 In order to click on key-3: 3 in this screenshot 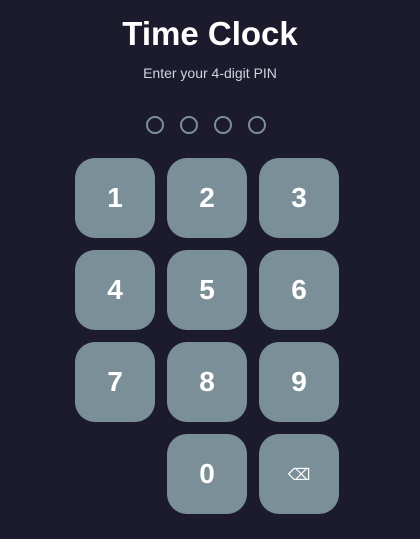, I will do `click(299, 198)`.